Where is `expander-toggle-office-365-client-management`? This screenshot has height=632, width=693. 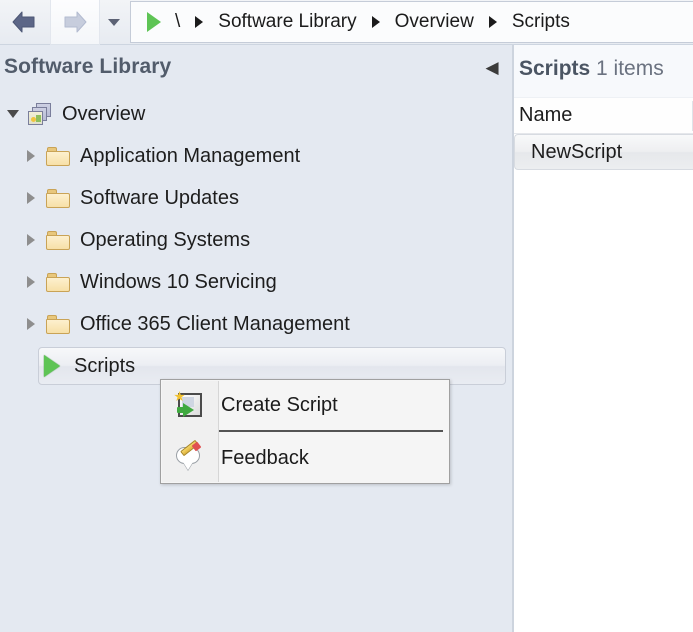
expander-toggle-office-365-client-management is located at coordinates (31, 324).